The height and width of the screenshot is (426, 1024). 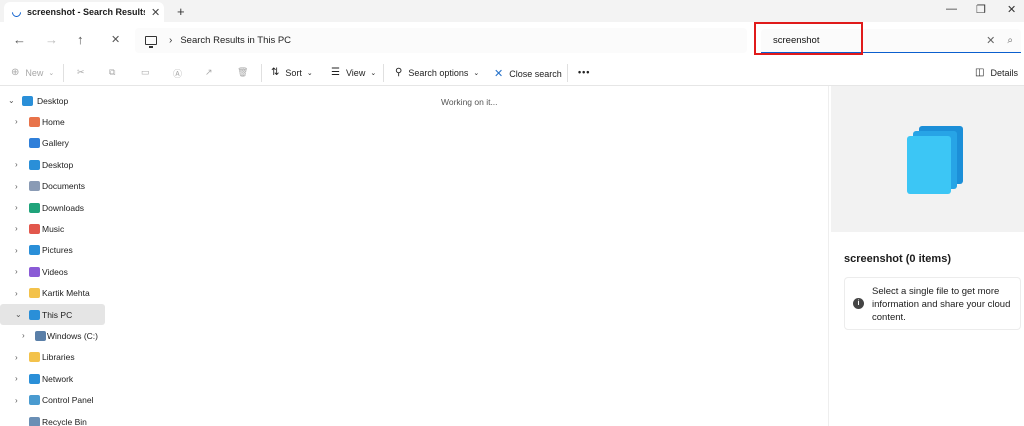 I want to click on view-icon: ☰, so click(x=335, y=72).